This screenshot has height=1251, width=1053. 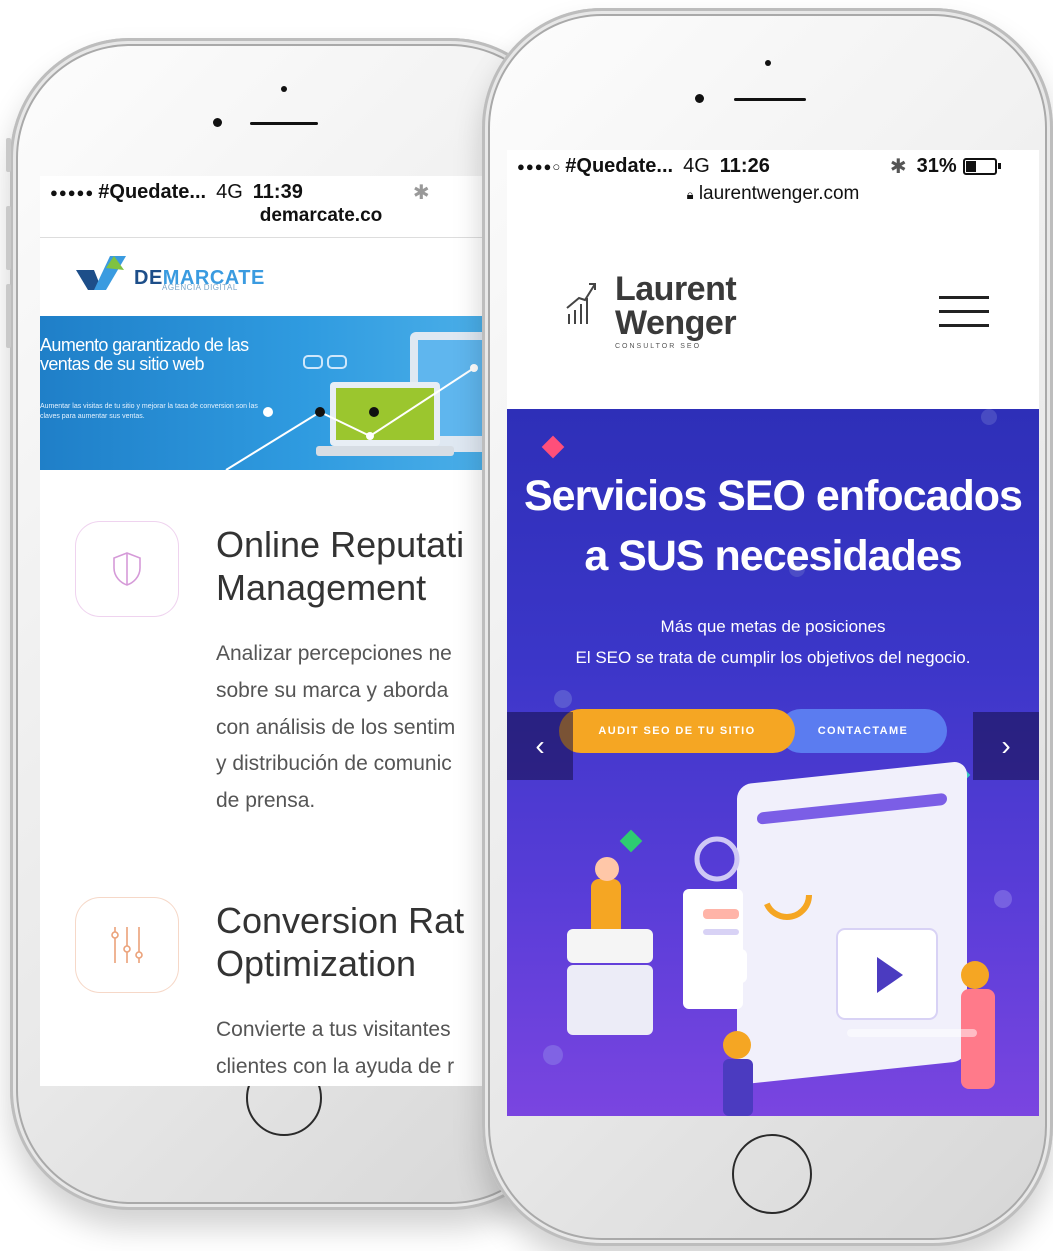 What do you see at coordinates (277, 192) in the screenshot?
I see `clock: 11:39` at bounding box center [277, 192].